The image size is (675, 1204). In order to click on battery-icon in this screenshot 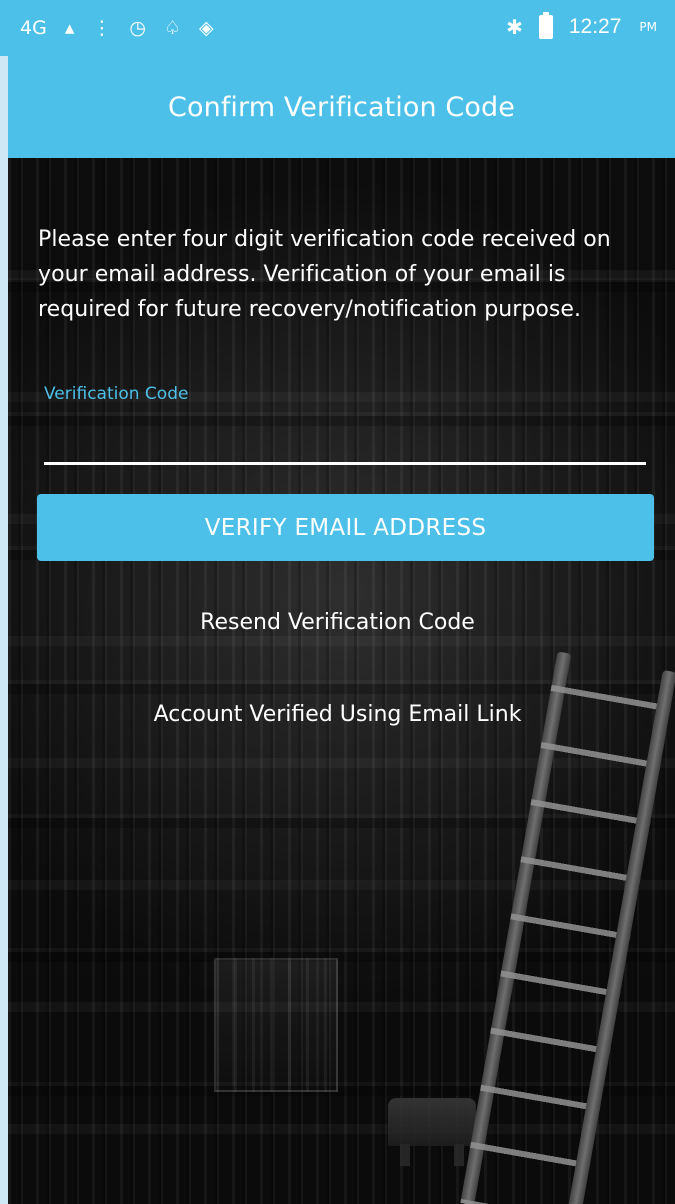, I will do `click(545, 25)`.